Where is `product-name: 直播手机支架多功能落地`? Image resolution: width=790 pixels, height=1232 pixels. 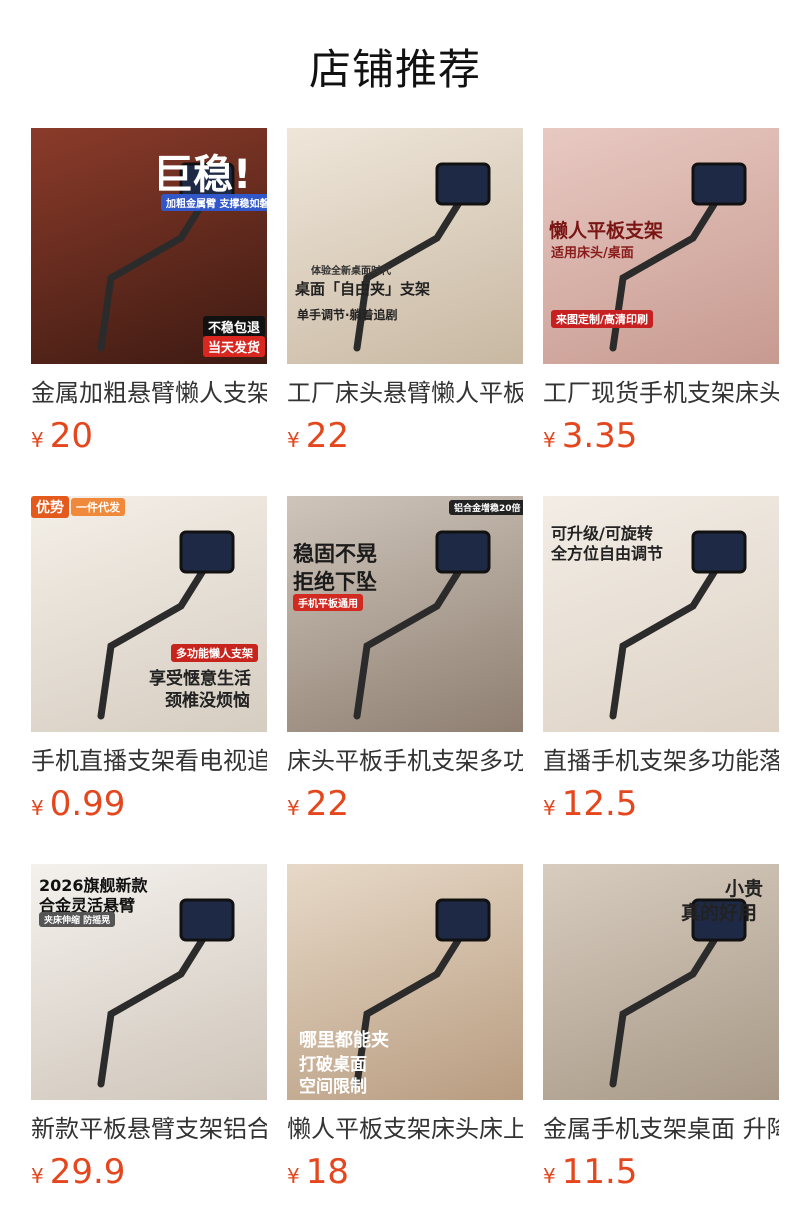
product-name: 直播手机支架多功能落地 is located at coordinates (661, 761).